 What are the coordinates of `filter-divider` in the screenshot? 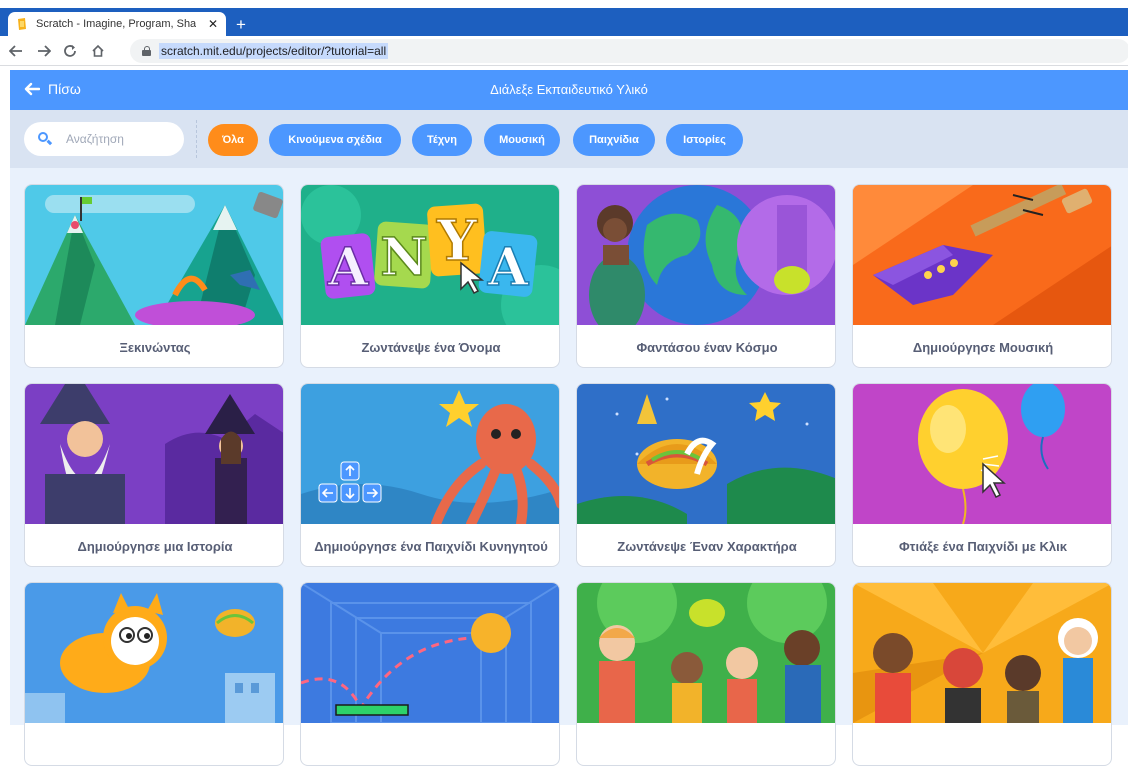 It's located at (196, 139).